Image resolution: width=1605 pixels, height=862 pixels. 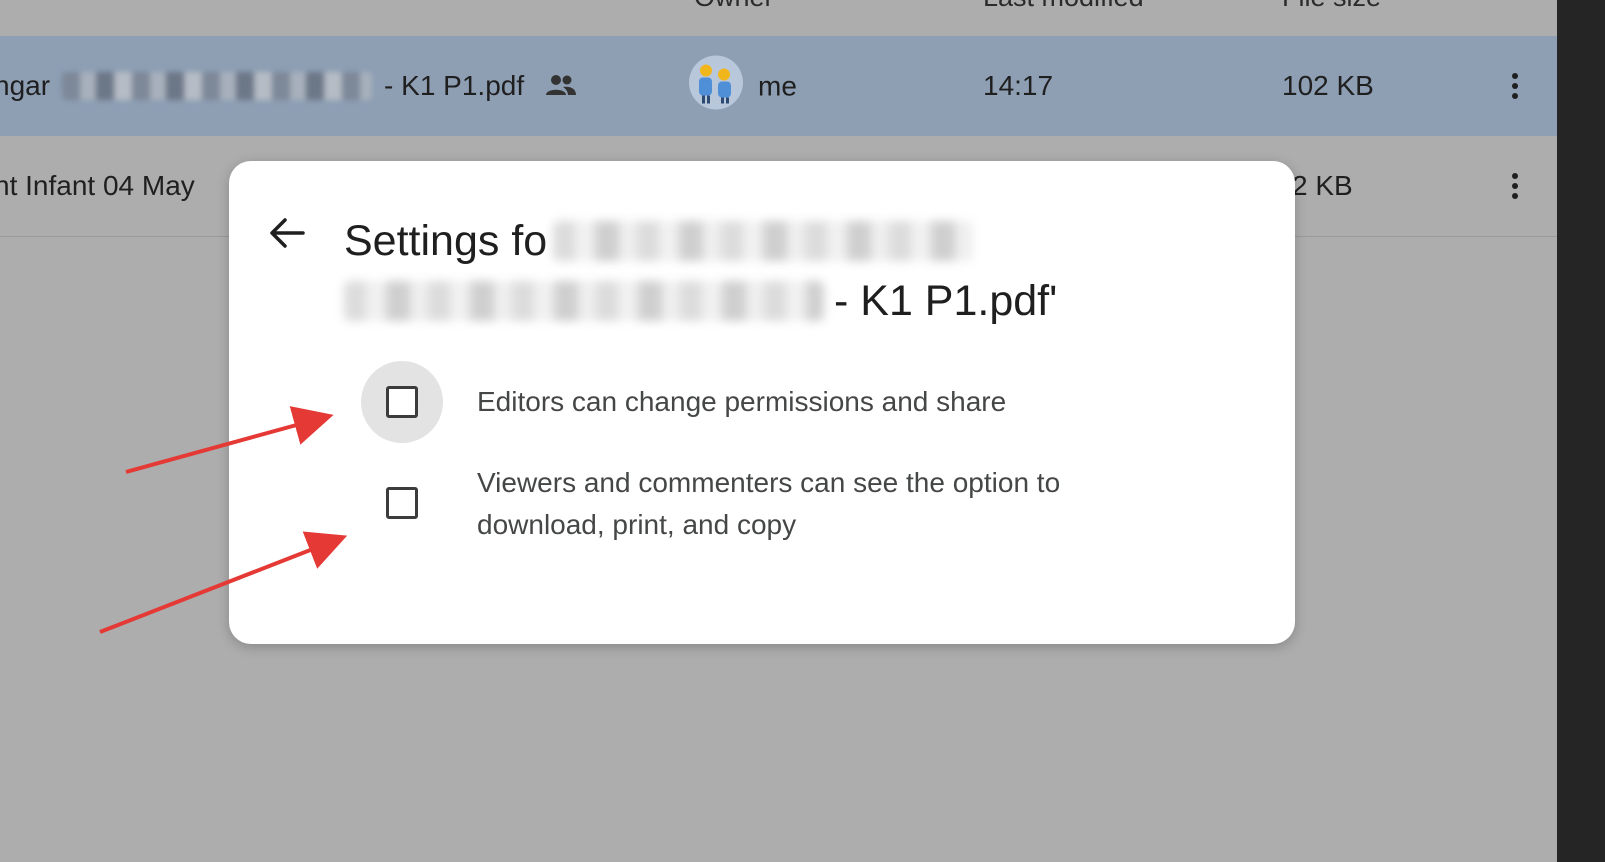 I want to click on editors-can-share-label: Editors can change permissions and share, so click(x=742, y=401).